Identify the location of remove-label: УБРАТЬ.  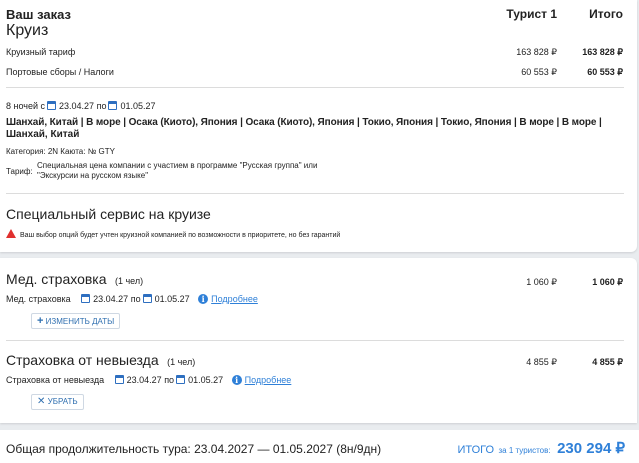
(62, 401).